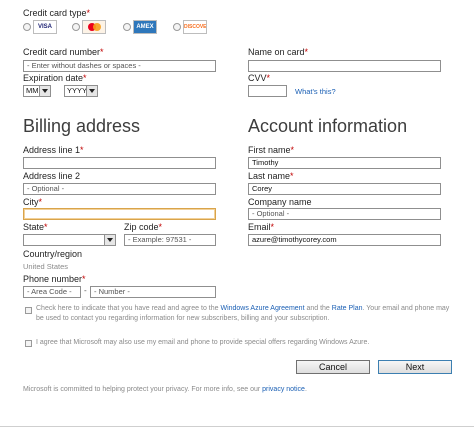 This screenshot has height=432, width=474. I want to click on city-label: City*, so click(33, 202).